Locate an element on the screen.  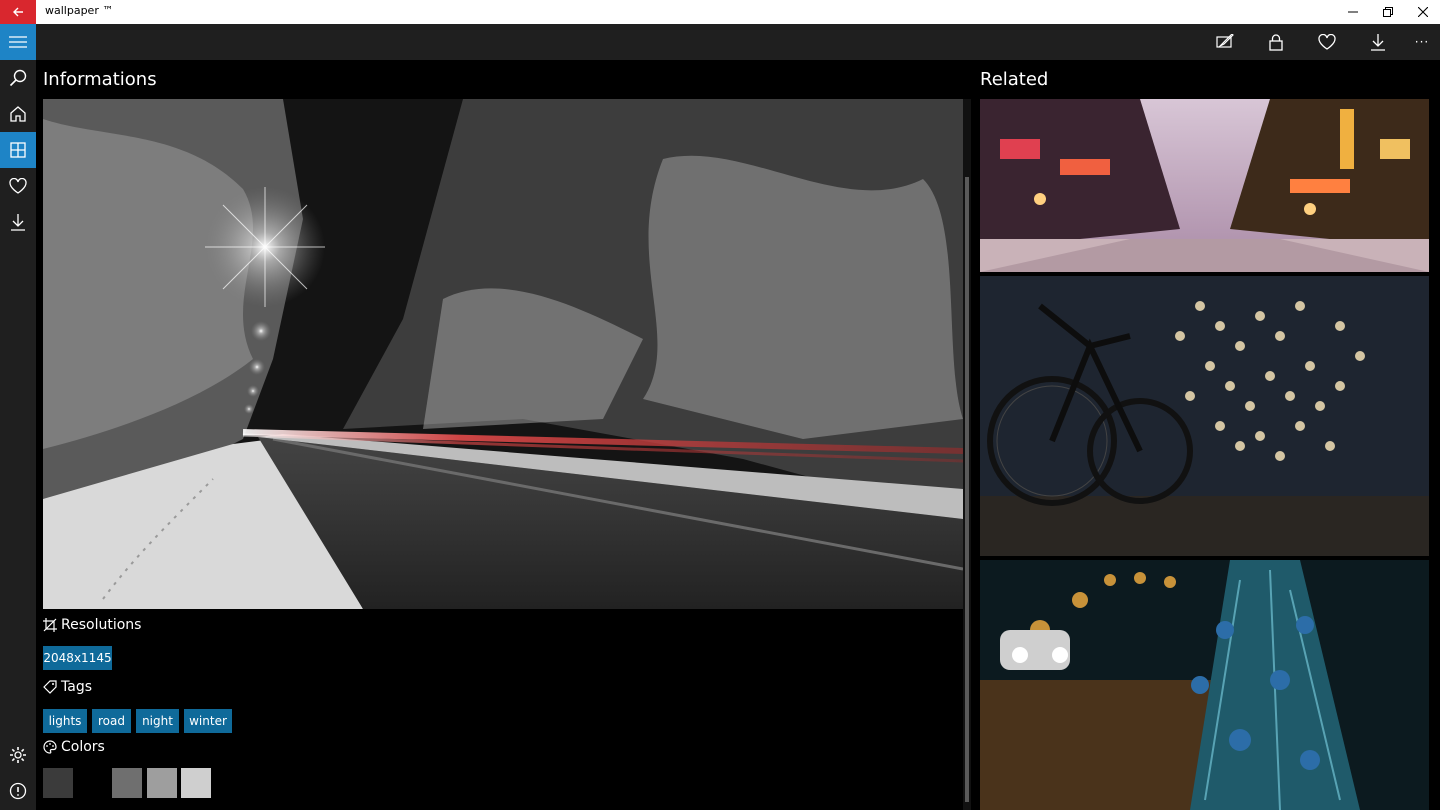
search-icon is located at coordinates (18, 78).